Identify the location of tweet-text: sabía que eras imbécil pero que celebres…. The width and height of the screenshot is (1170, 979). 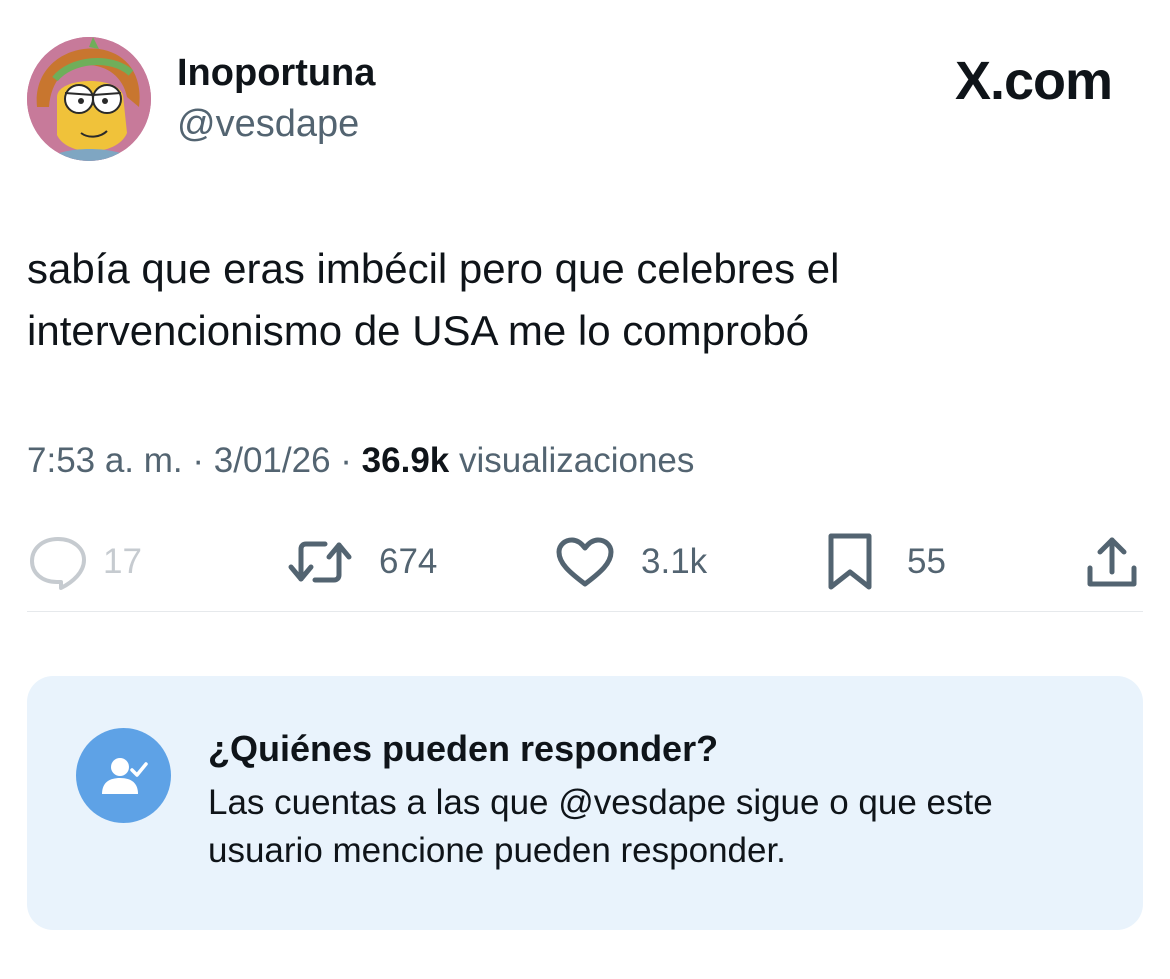
(433, 299).